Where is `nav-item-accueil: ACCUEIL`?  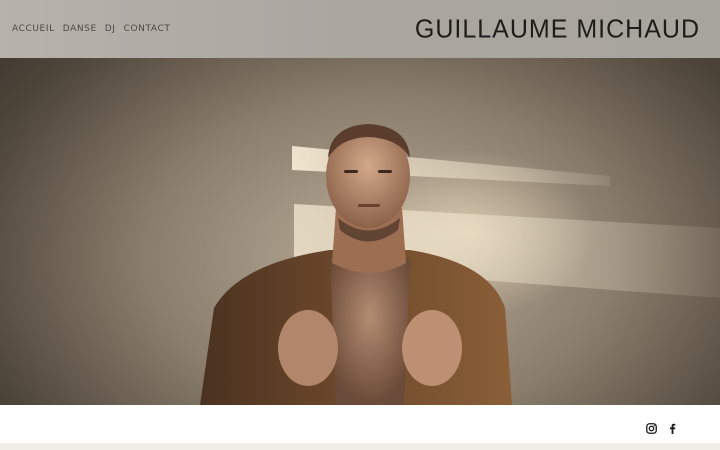
nav-item-accueil: ACCUEIL is located at coordinates (33, 29).